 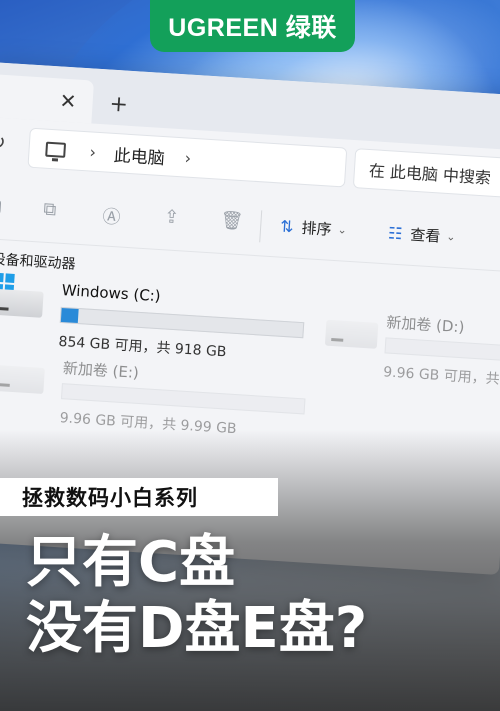 I want to click on headline: 只有C盘 没有D盘E盘?, so click(x=196, y=596).